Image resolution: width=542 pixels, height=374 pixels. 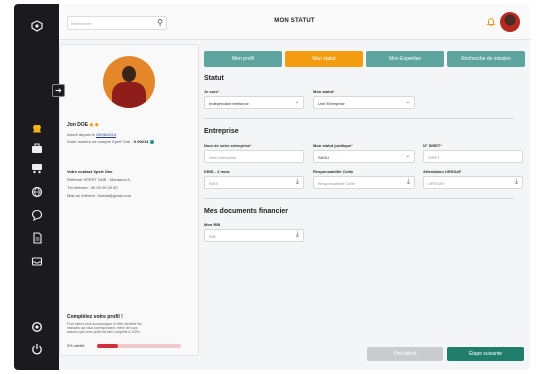 I want to click on nav-rail, so click(x=36, y=187).